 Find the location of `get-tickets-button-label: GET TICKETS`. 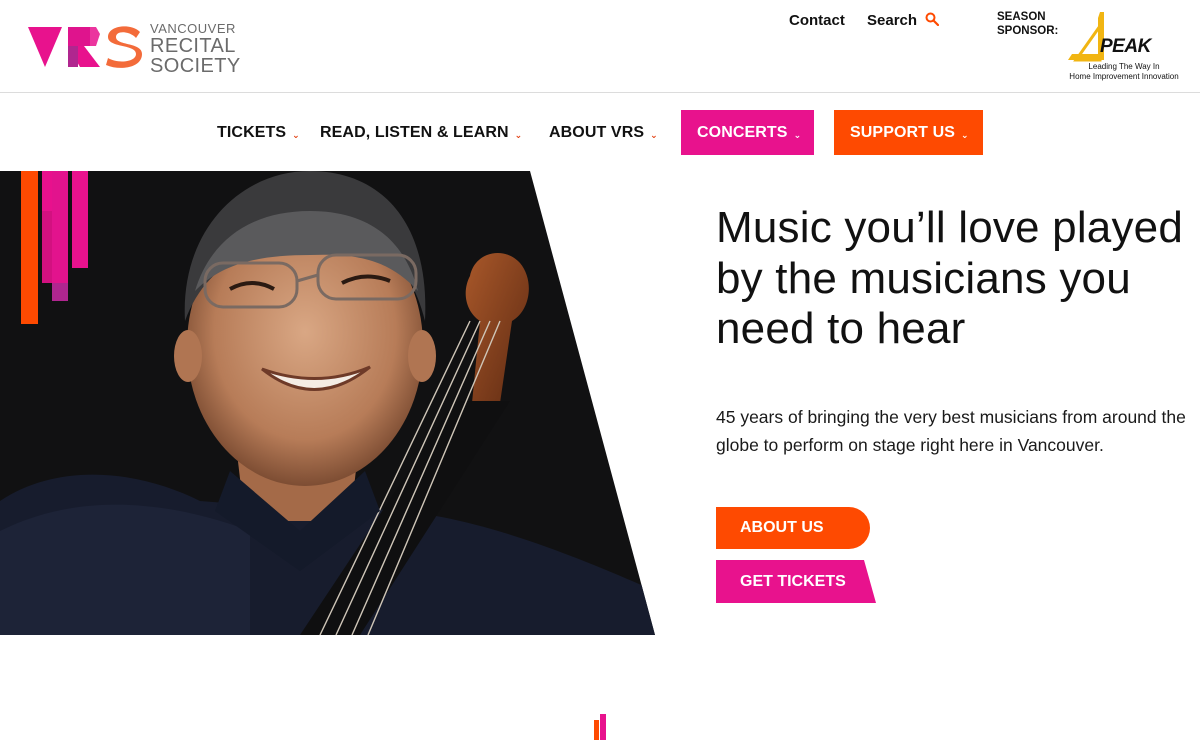

get-tickets-button-label: GET TICKETS is located at coordinates (793, 581).